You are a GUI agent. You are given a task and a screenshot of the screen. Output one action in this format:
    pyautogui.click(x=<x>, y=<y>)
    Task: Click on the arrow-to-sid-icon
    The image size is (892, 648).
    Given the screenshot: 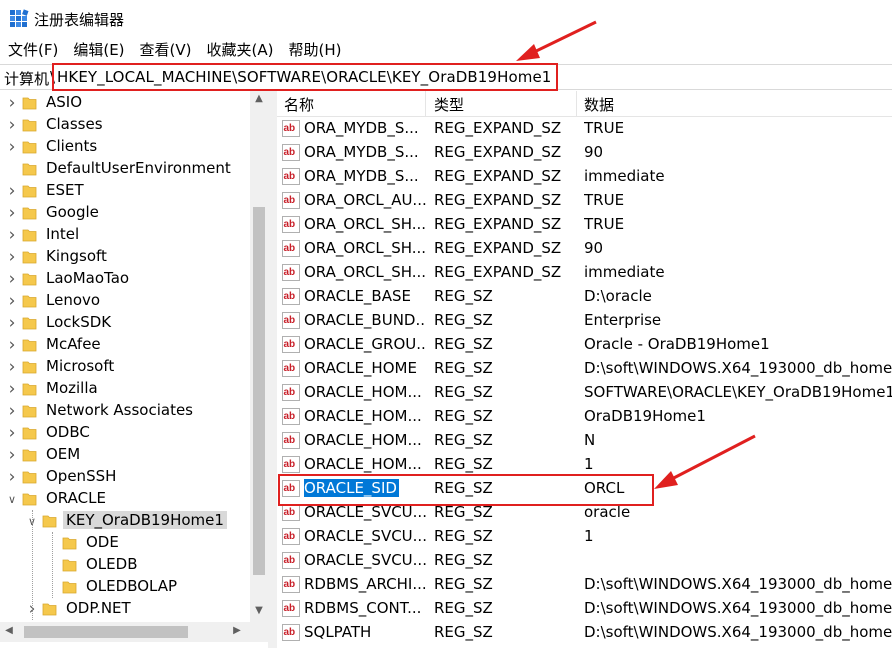 What is the action you would take?
    pyautogui.click(x=705, y=461)
    